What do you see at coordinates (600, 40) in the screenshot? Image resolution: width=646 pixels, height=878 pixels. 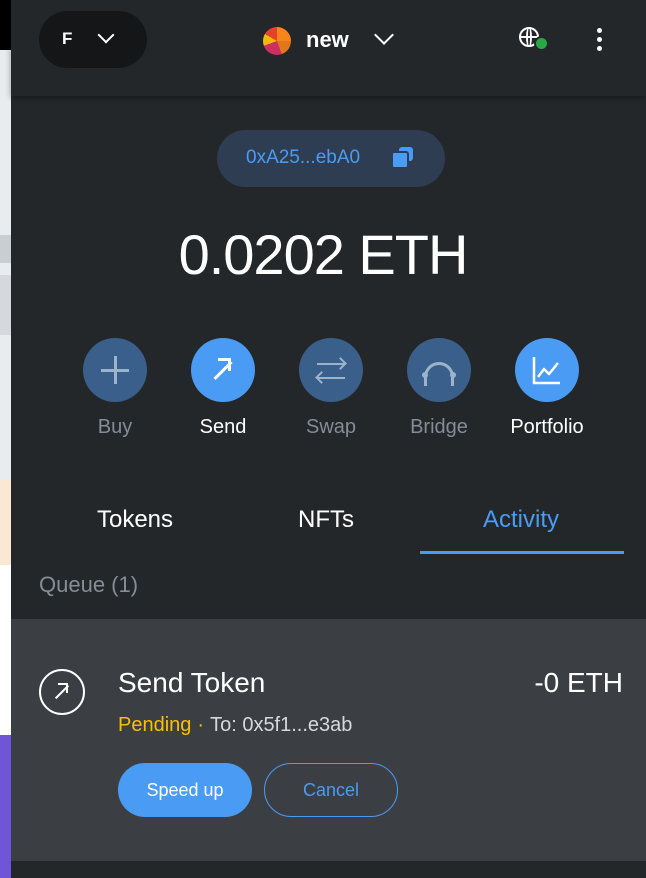 I see `kebab-menu-icon` at bounding box center [600, 40].